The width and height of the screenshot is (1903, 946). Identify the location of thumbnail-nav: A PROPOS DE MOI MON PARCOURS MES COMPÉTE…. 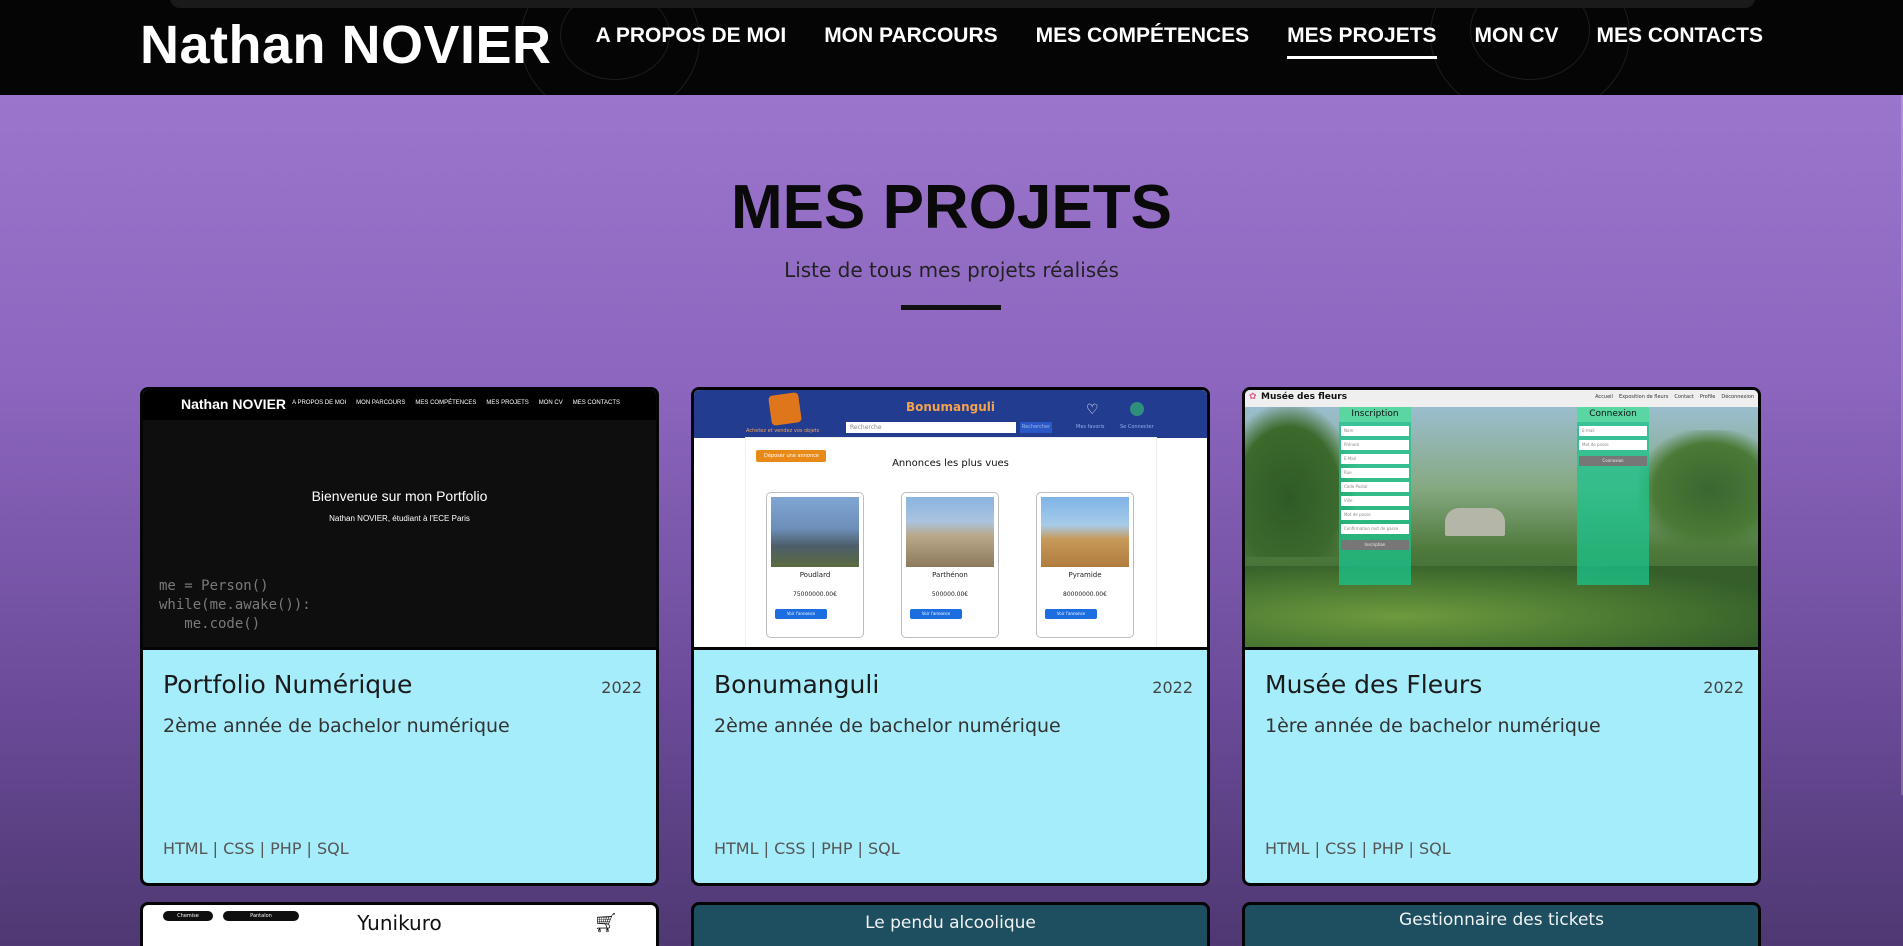
(456, 403).